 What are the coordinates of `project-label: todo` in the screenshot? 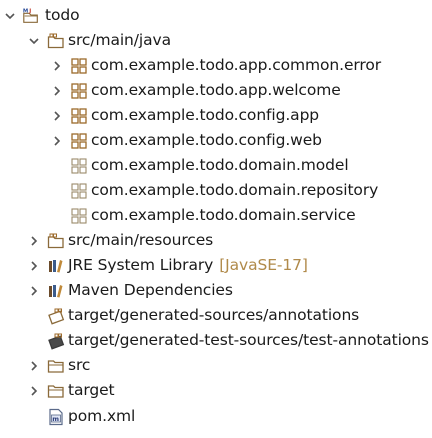 It's located at (62, 15).